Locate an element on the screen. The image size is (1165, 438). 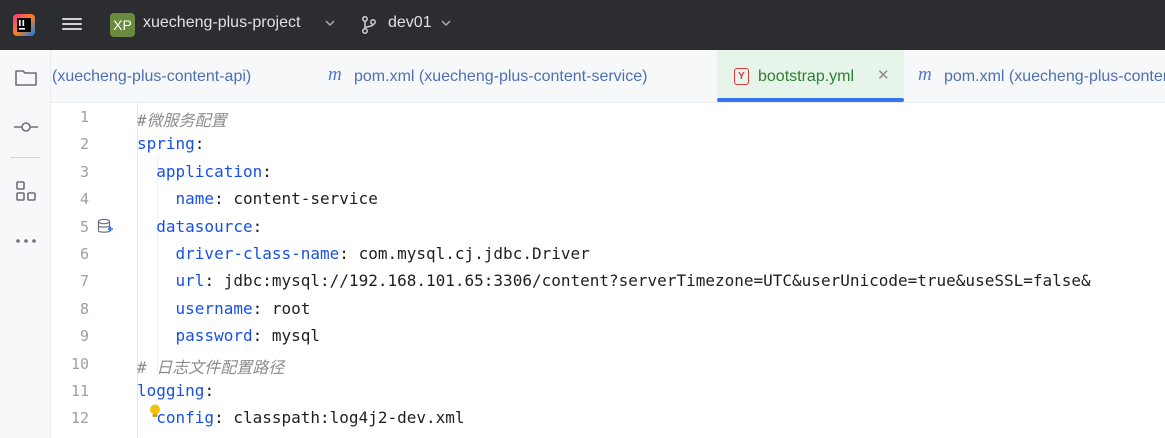
yaml-key: username is located at coordinates (214, 308).